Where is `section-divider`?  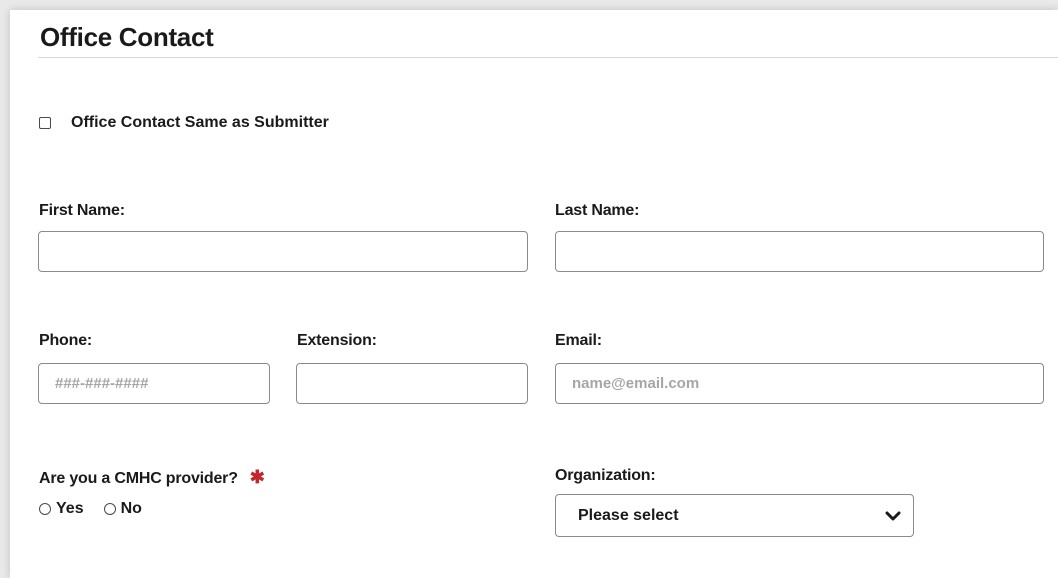 section-divider is located at coordinates (548, 57).